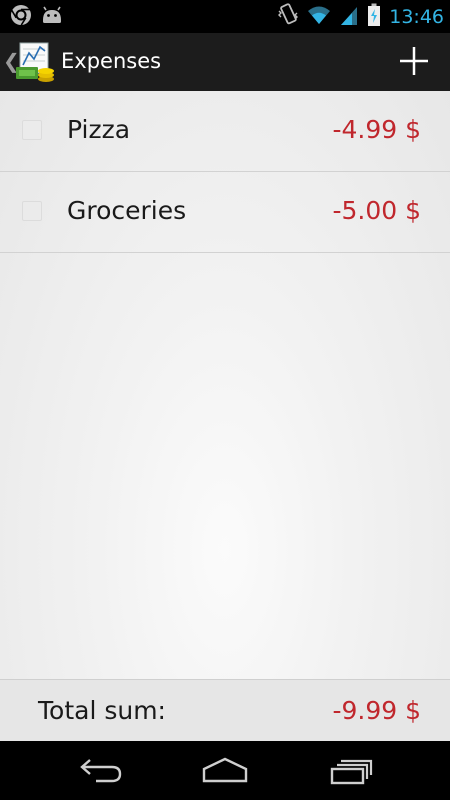 This screenshot has width=450, height=800. I want to click on recent-apps-button, so click(352, 772).